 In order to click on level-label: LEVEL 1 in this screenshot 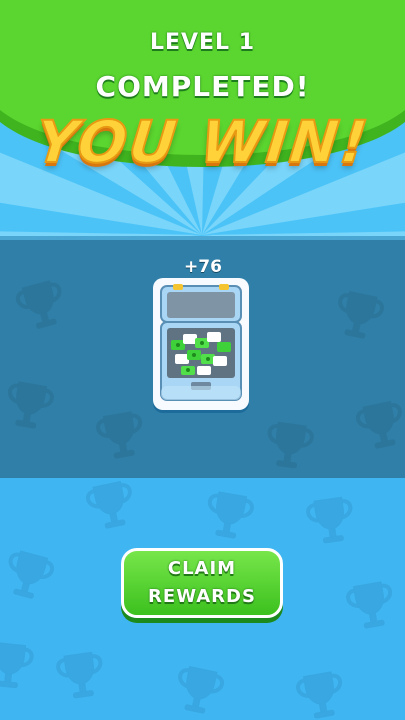, I will do `click(202, 42)`.